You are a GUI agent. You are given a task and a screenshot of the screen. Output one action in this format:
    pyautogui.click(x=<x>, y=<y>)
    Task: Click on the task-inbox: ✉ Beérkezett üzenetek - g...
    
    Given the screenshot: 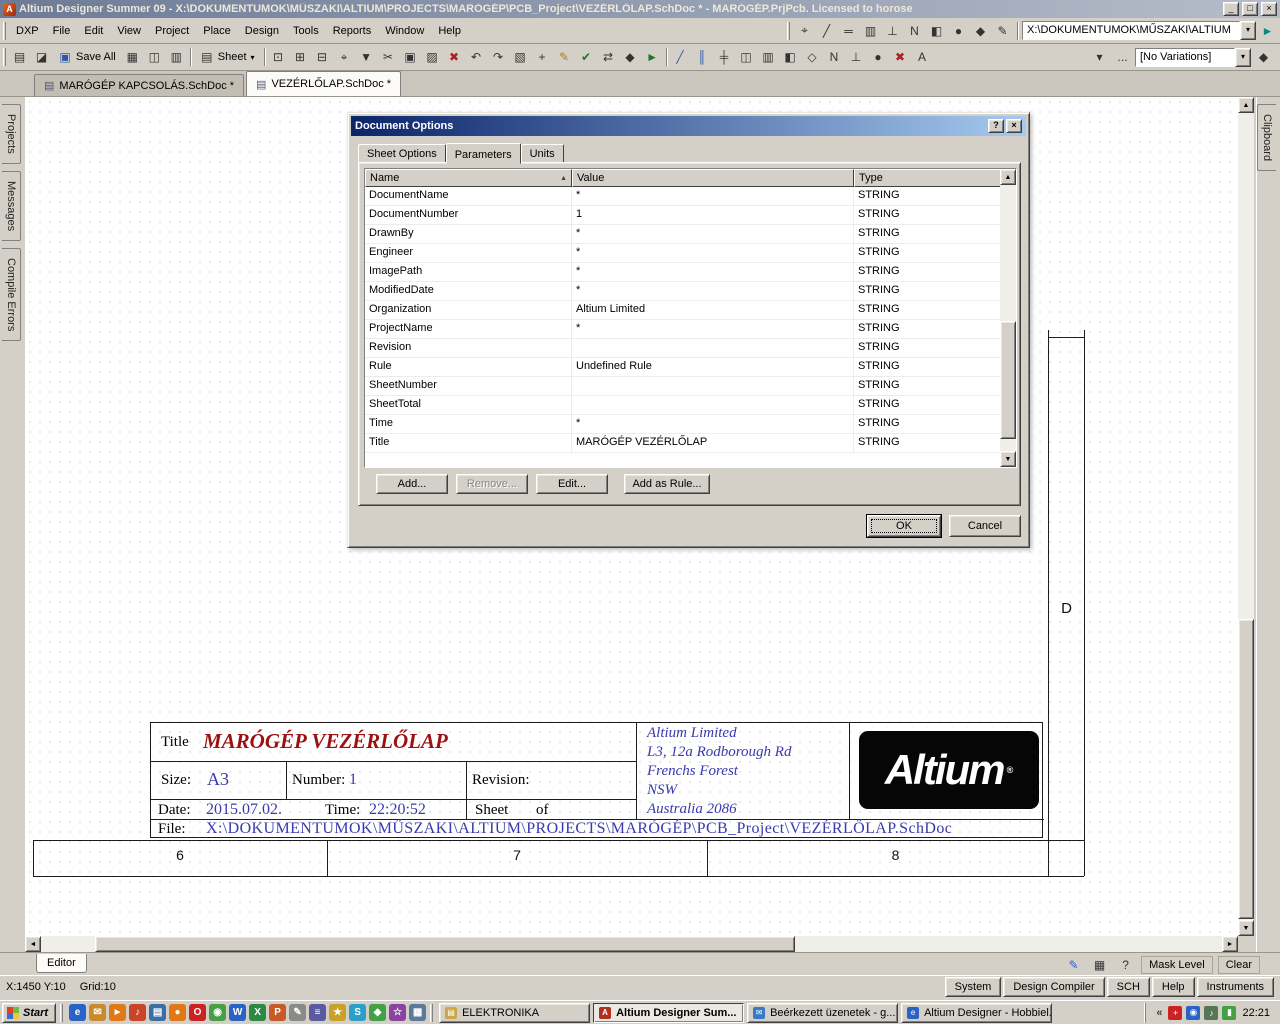 What is the action you would take?
    pyautogui.click(x=823, y=1012)
    